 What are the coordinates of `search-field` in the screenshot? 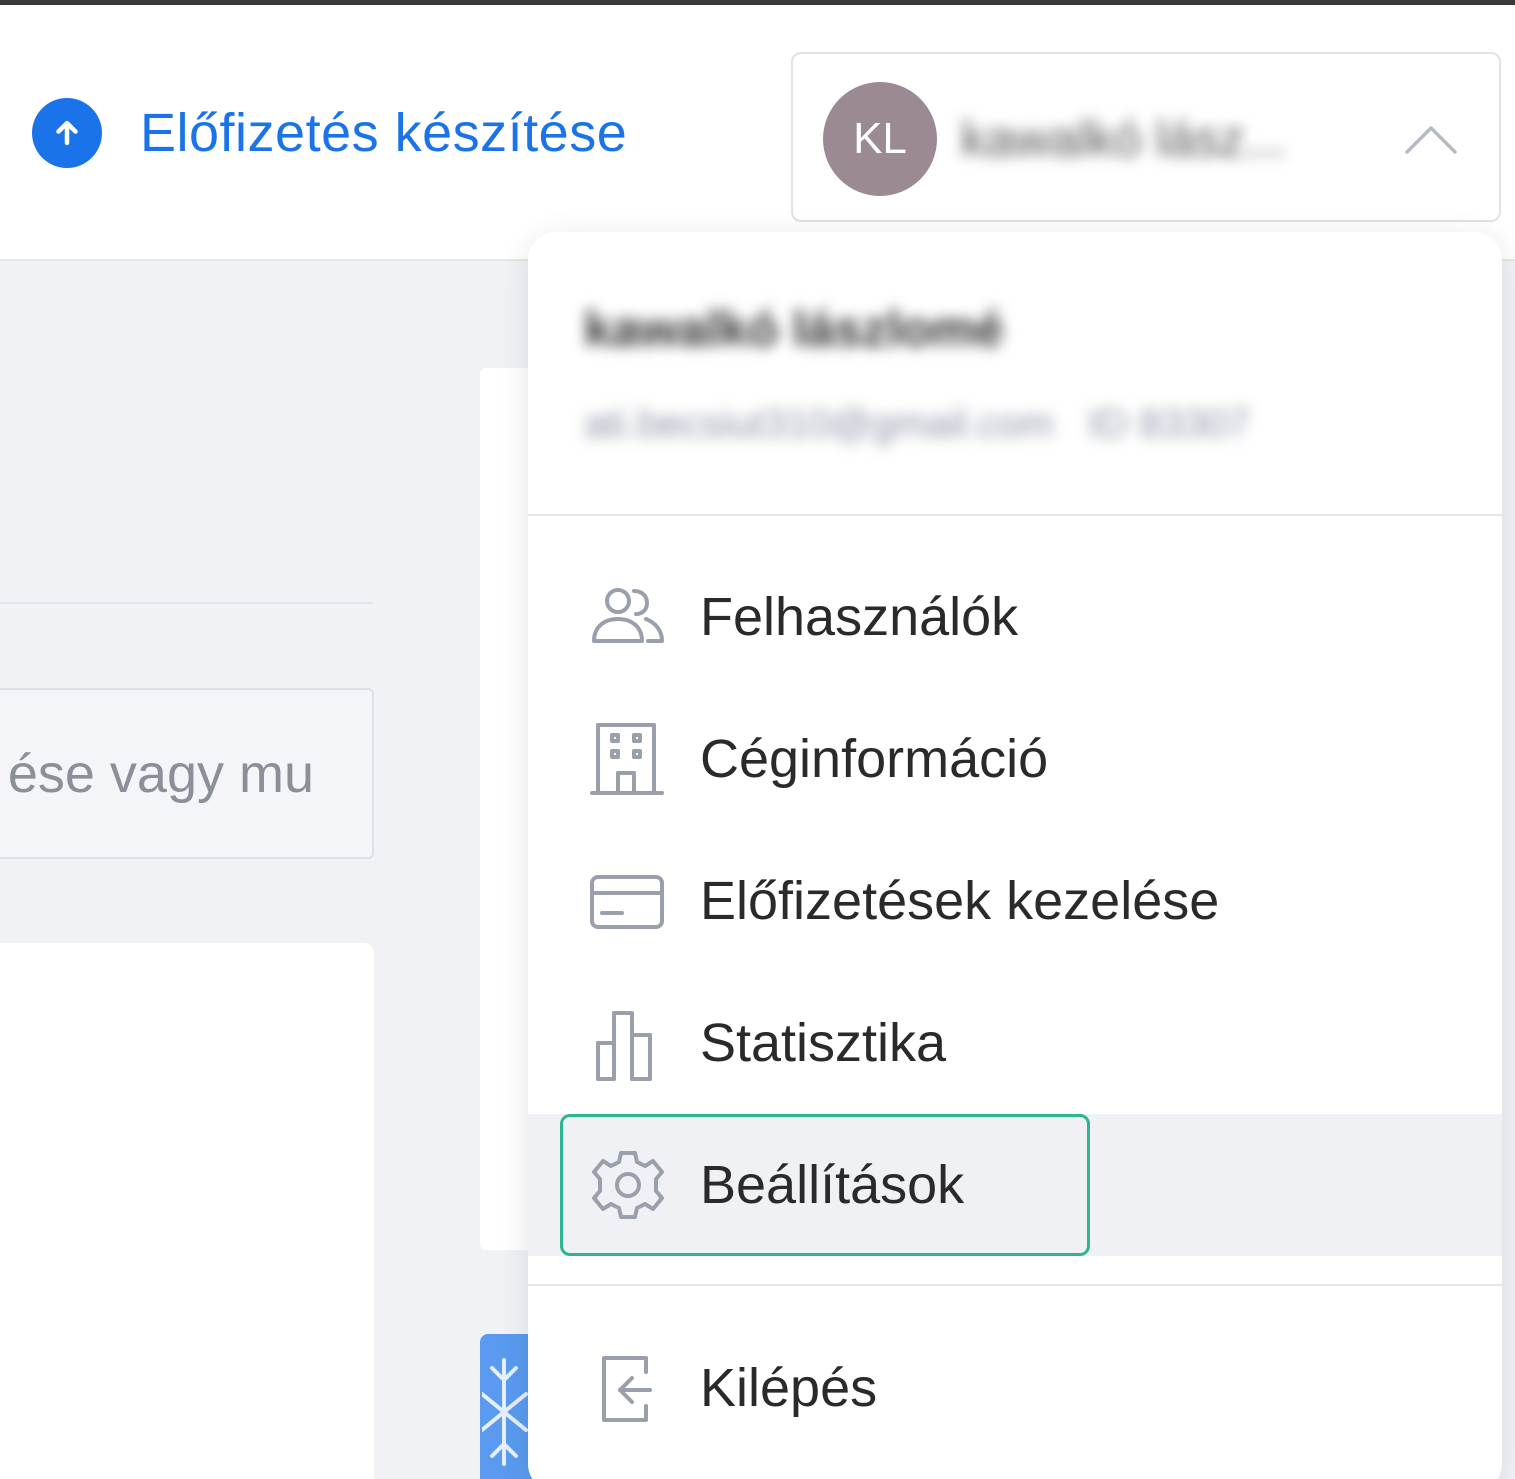 It's located at (187, 773).